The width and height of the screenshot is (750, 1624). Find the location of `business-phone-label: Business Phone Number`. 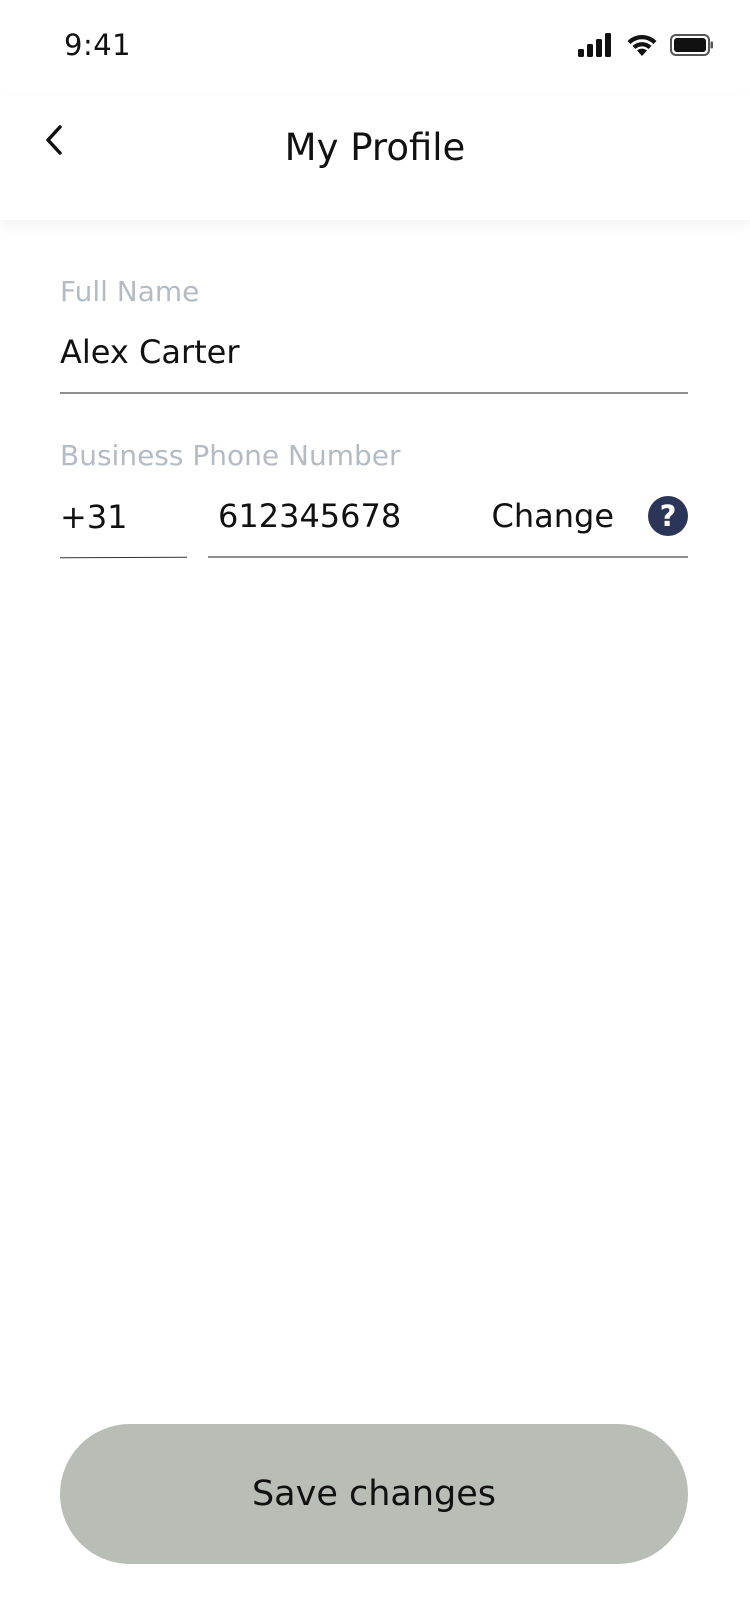

business-phone-label: Business Phone Number is located at coordinates (230, 455).